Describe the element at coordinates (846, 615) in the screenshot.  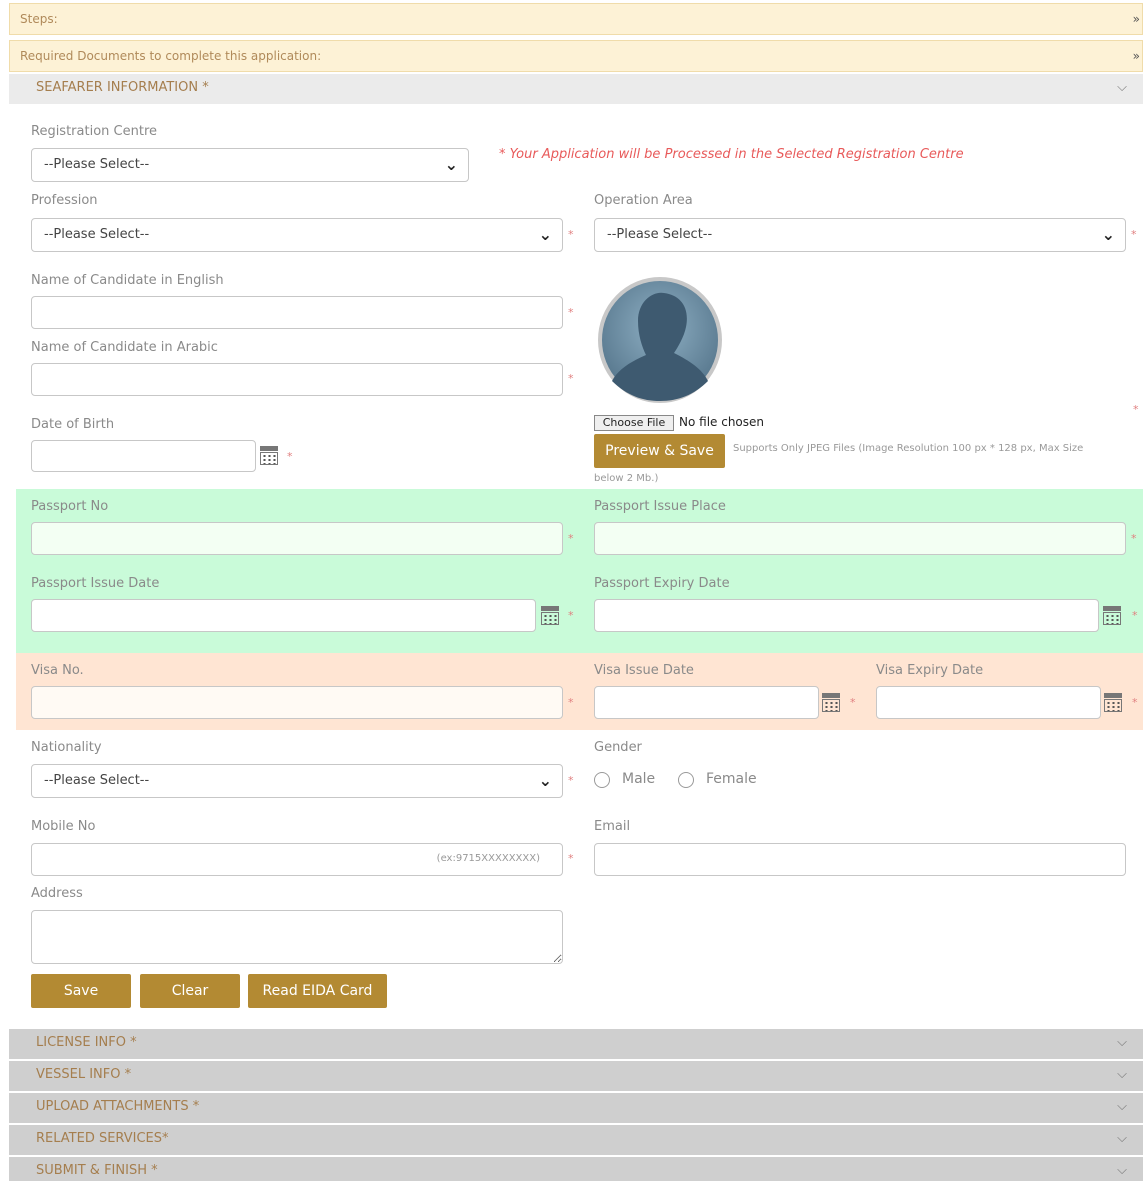
I see `passport-expiry-date-input` at that location.